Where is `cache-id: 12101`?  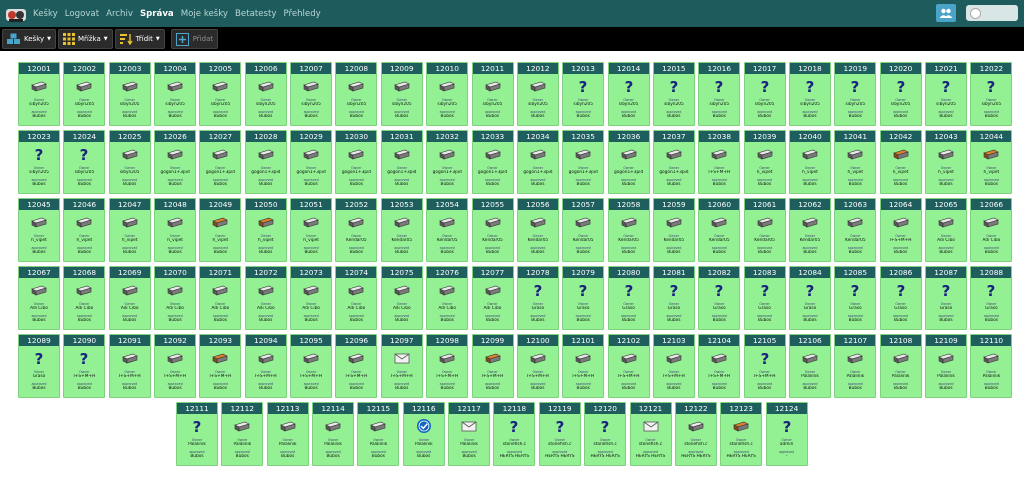
cache-id: 12101 is located at coordinates (583, 340).